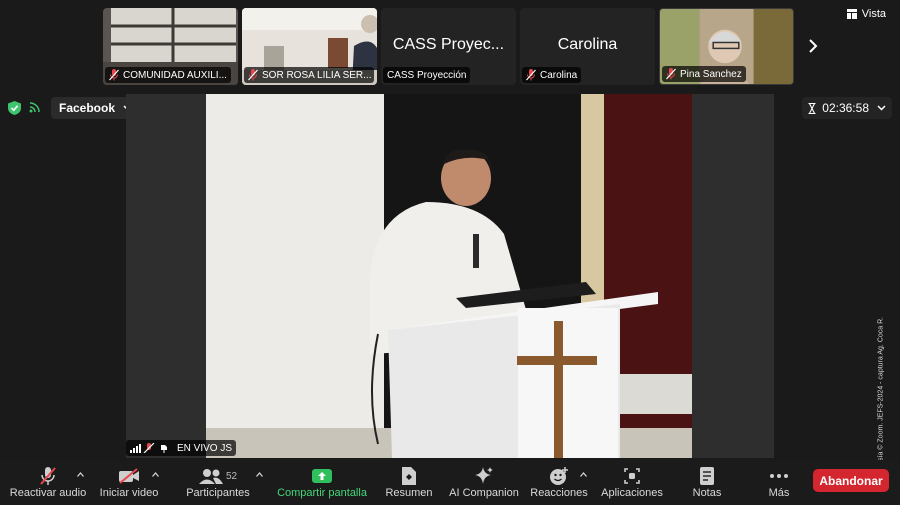 The height and width of the screenshot is (505, 900). What do you see at coordinates (259, 474) in the screenshot?
I see `participants-options-caret-icon` at bounding box center [259, 474].